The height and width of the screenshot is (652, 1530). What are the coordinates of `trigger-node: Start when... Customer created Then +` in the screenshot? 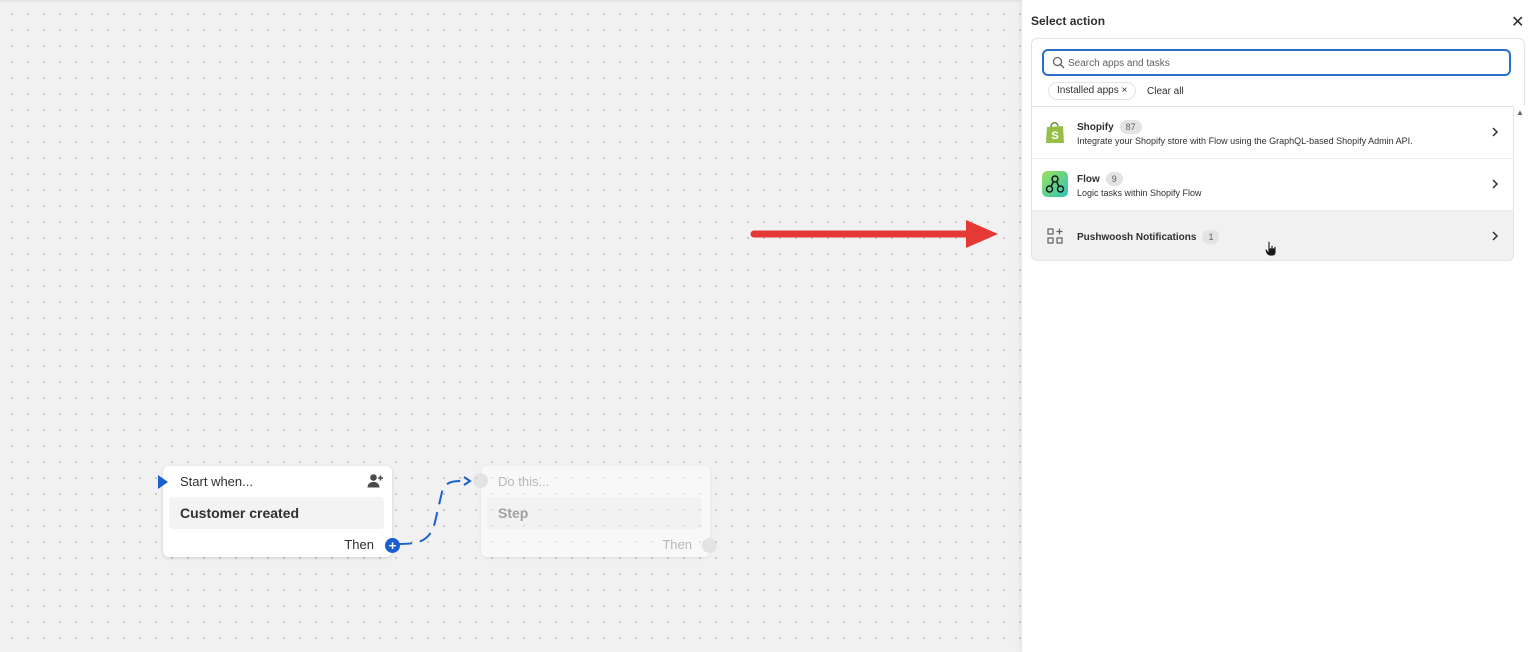 It's located at (279, 511).